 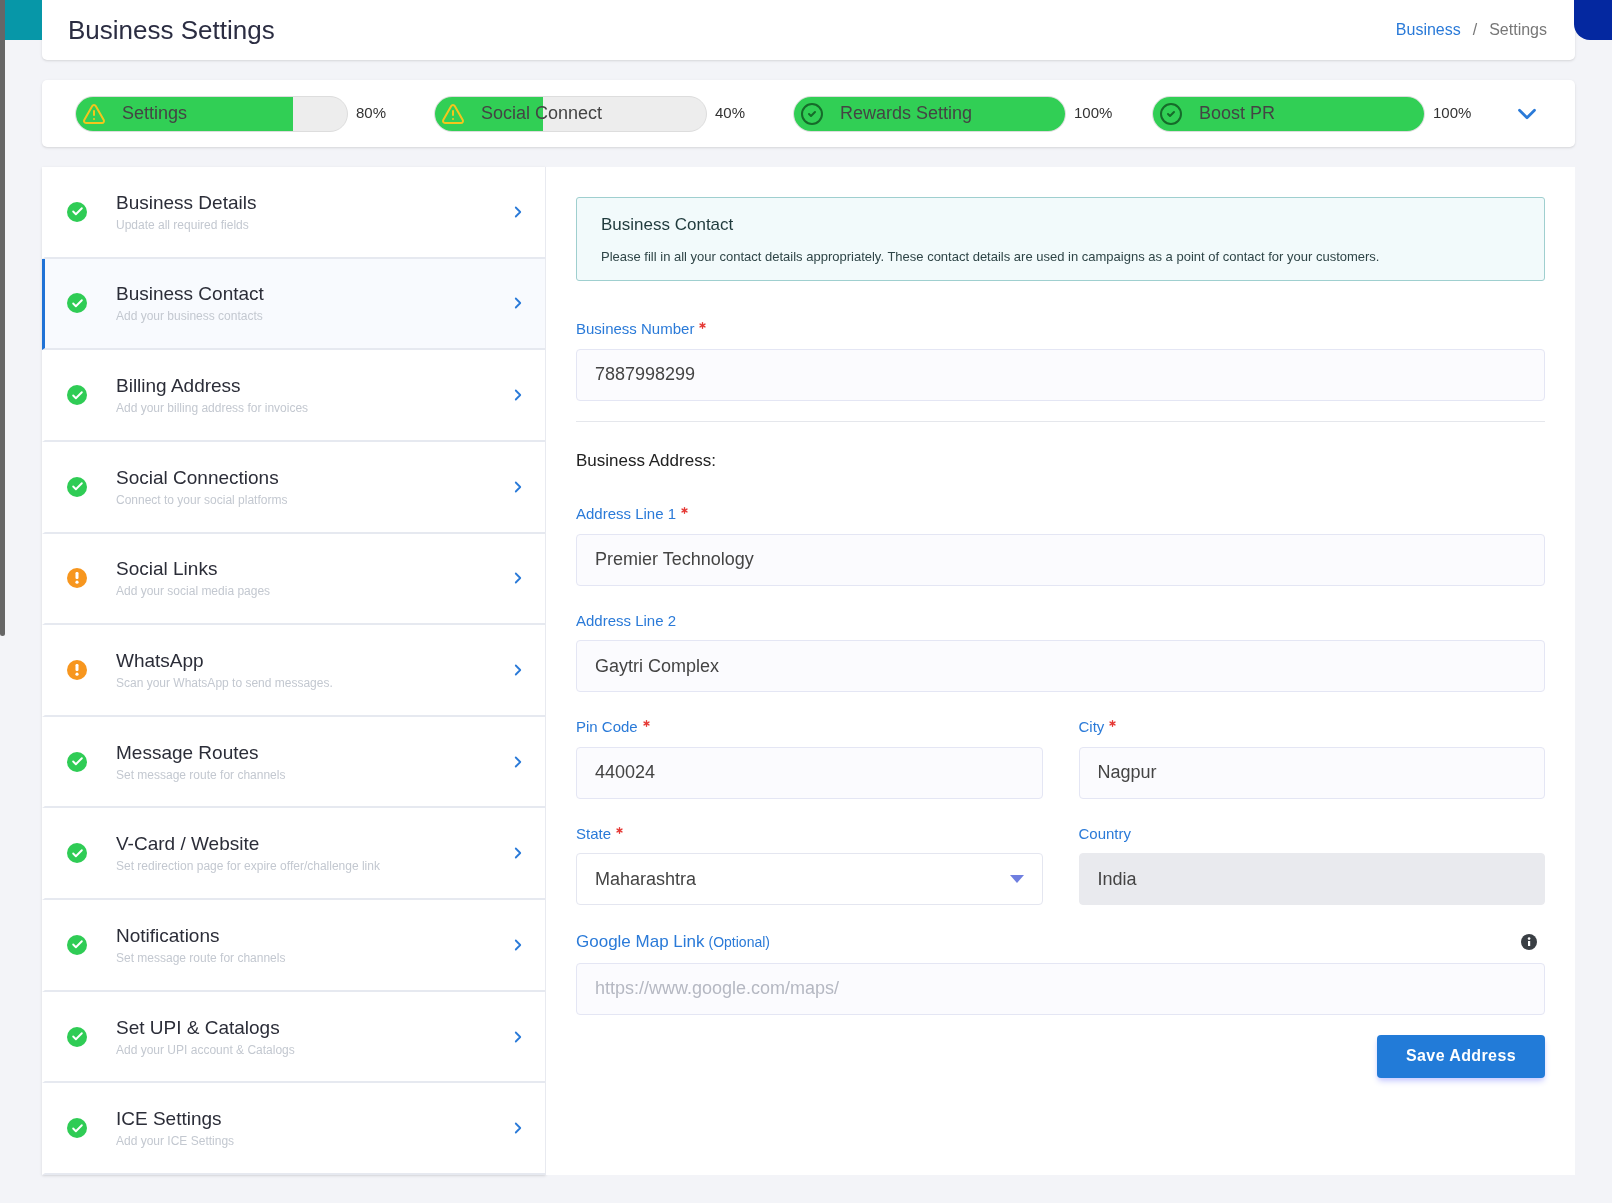 What do you see at coordinates (1060, 988) in the screenshot?
I see `map-link-field: https://www.google.com/maps/` at bounding box center [1060, 988].